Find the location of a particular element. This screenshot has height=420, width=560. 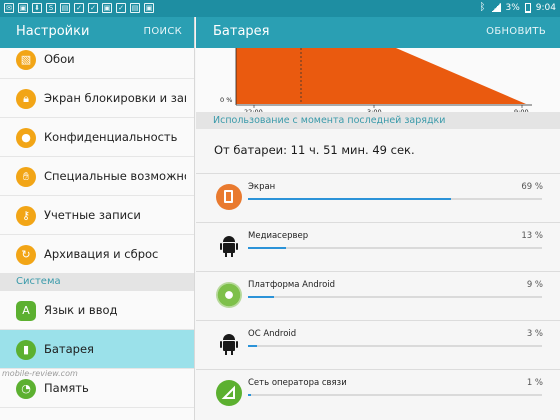

battery-chart: 0 % 22:00 3:00 9:00 is located at coordinates (378, 84).